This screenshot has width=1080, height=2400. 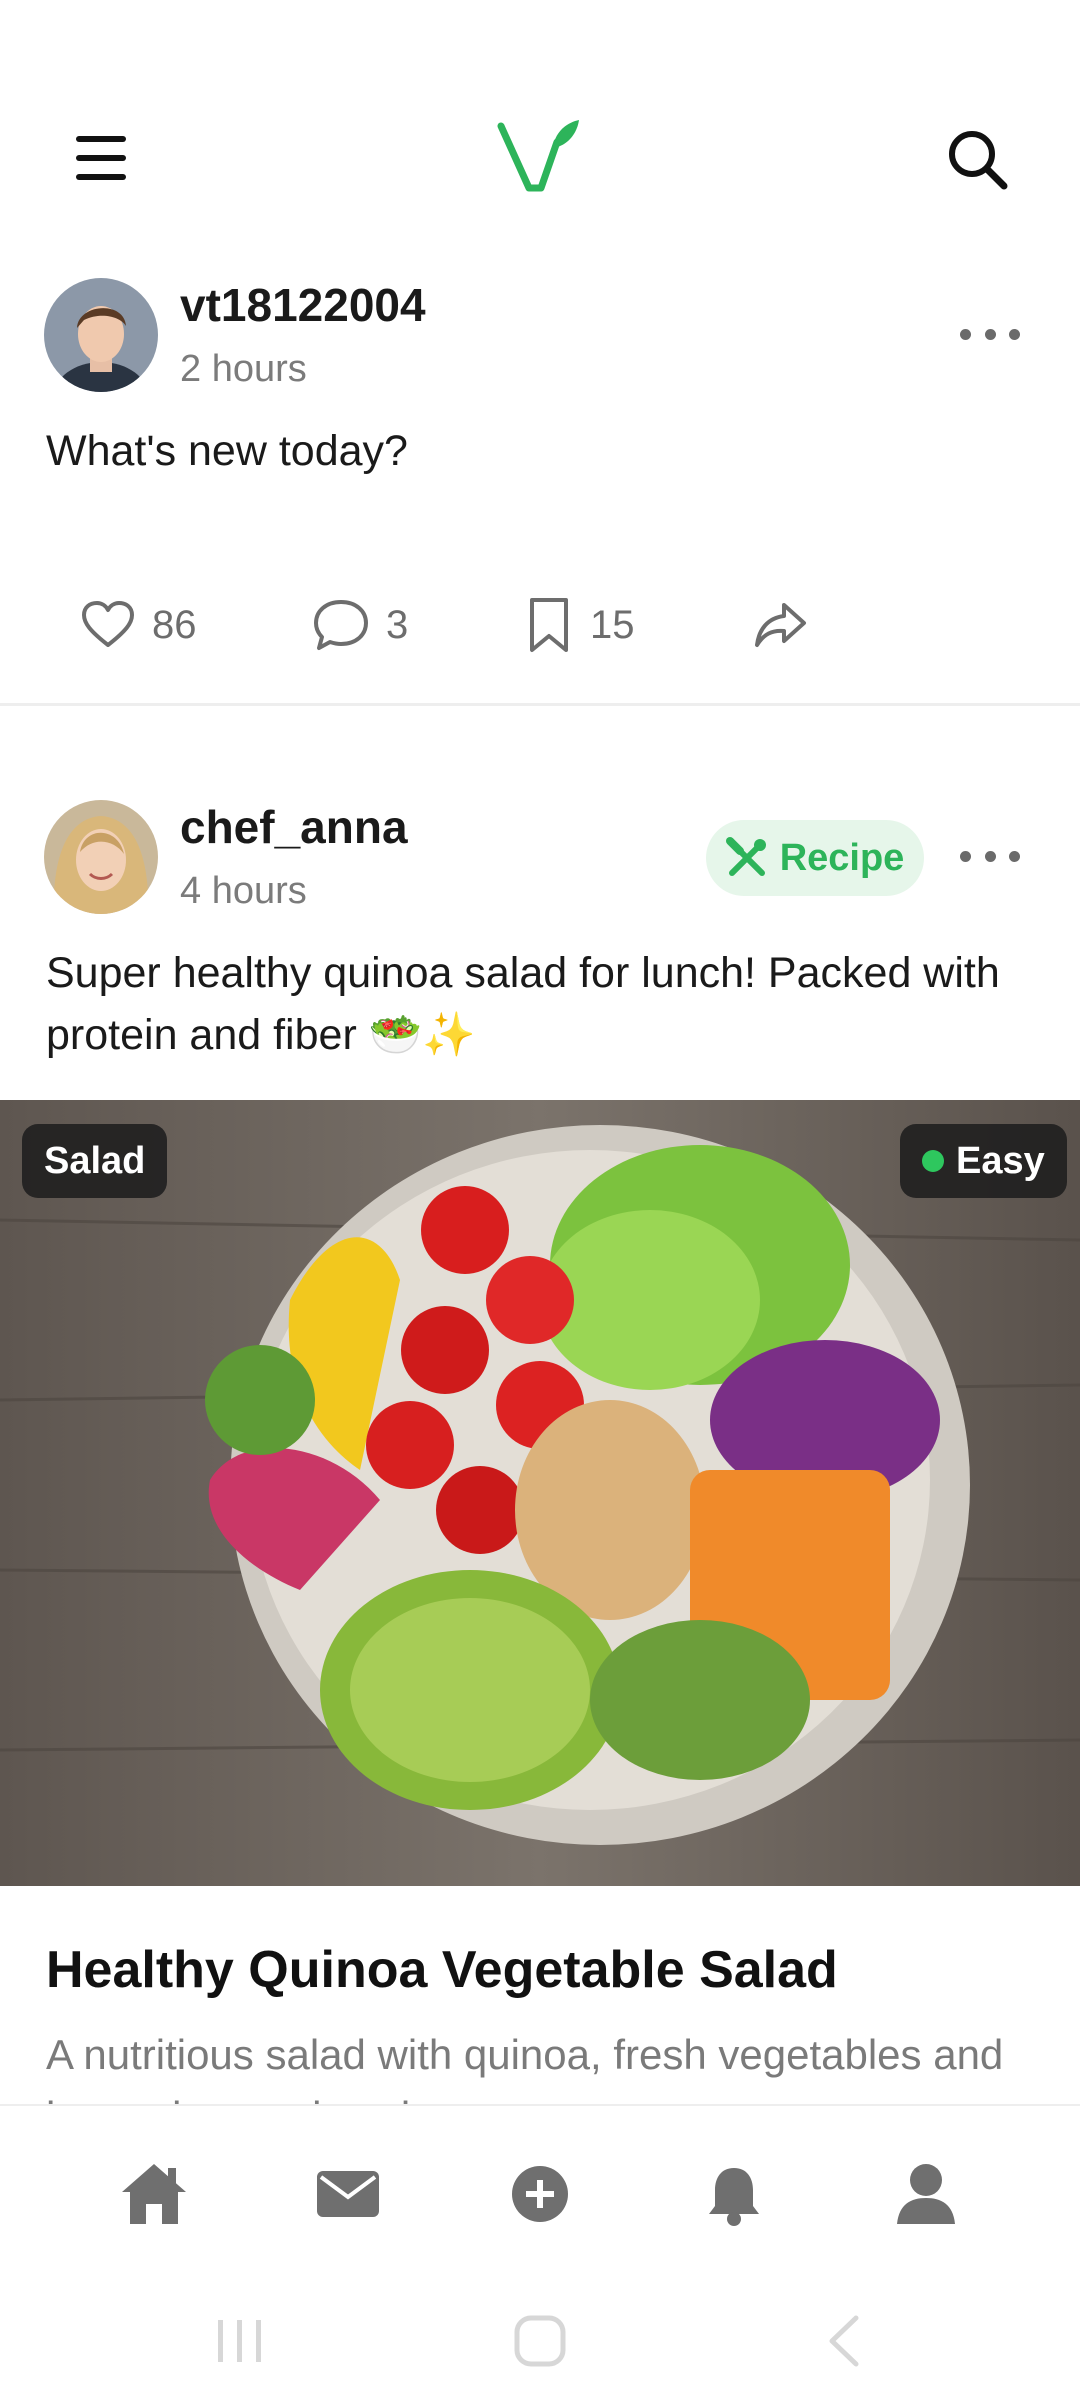 I want to click on search-icon, so click(x=977, y=159).